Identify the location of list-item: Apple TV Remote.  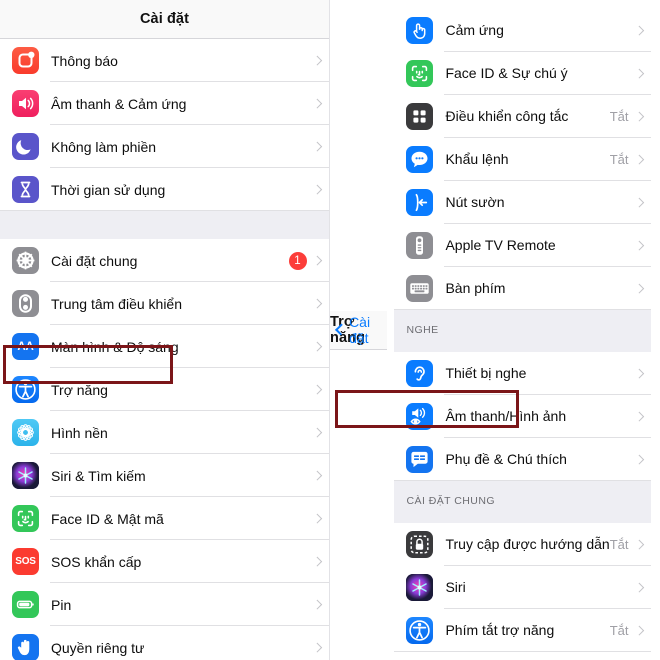
(523, 245).